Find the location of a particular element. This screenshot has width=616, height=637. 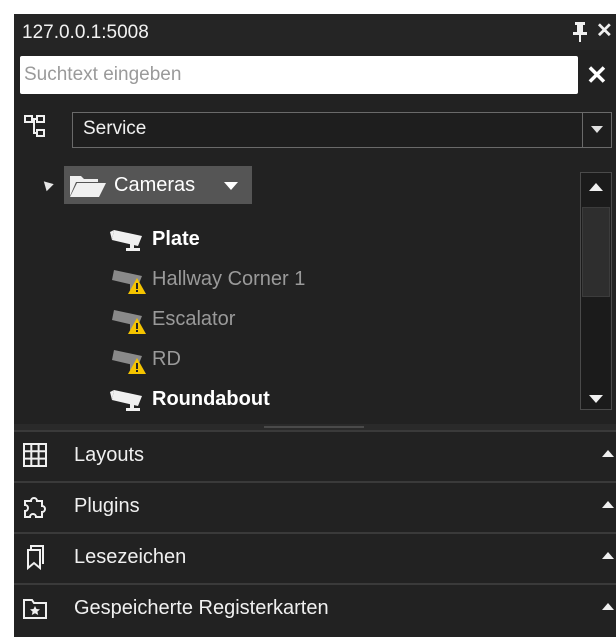

section-saved-tabs: Gespeicherte Registerkarten is located at coordinates (315, 607).